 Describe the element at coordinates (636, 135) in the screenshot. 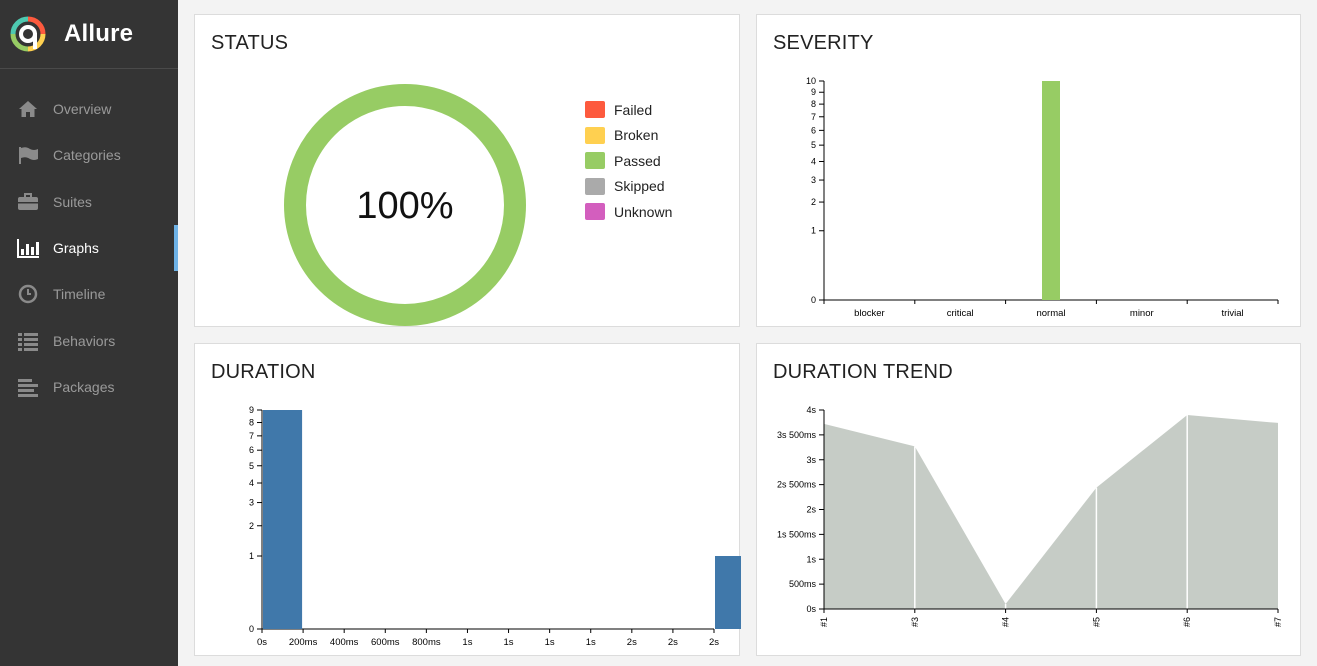

I see `legend-label: Broken` at that location.